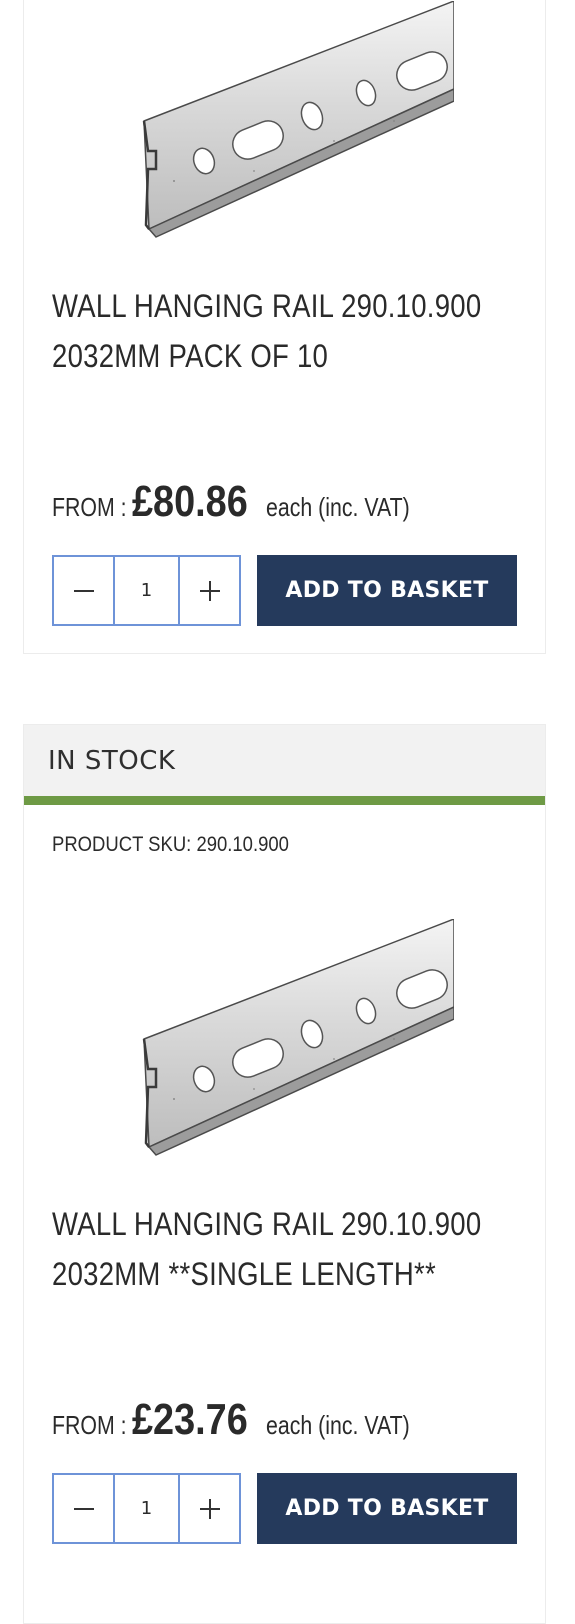  Describe the element at coordinates (112, 760) in the screenshot. I see `stock-status: IN STOCK` at that location.